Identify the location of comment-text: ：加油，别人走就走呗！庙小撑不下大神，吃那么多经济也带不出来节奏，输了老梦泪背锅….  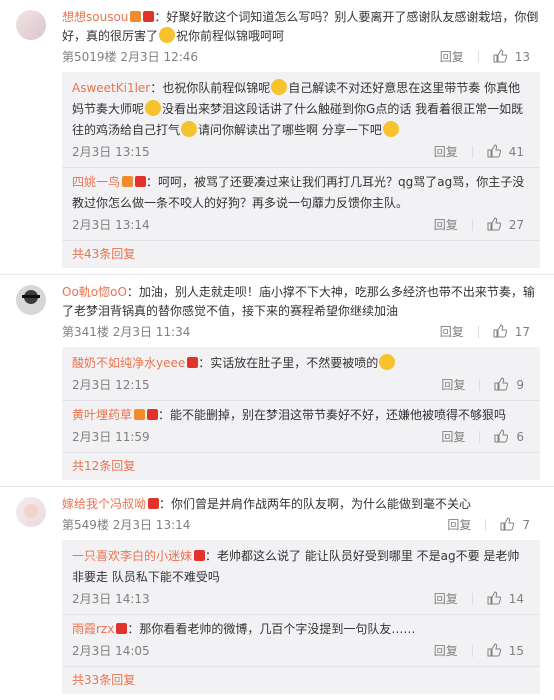
(298, 301).